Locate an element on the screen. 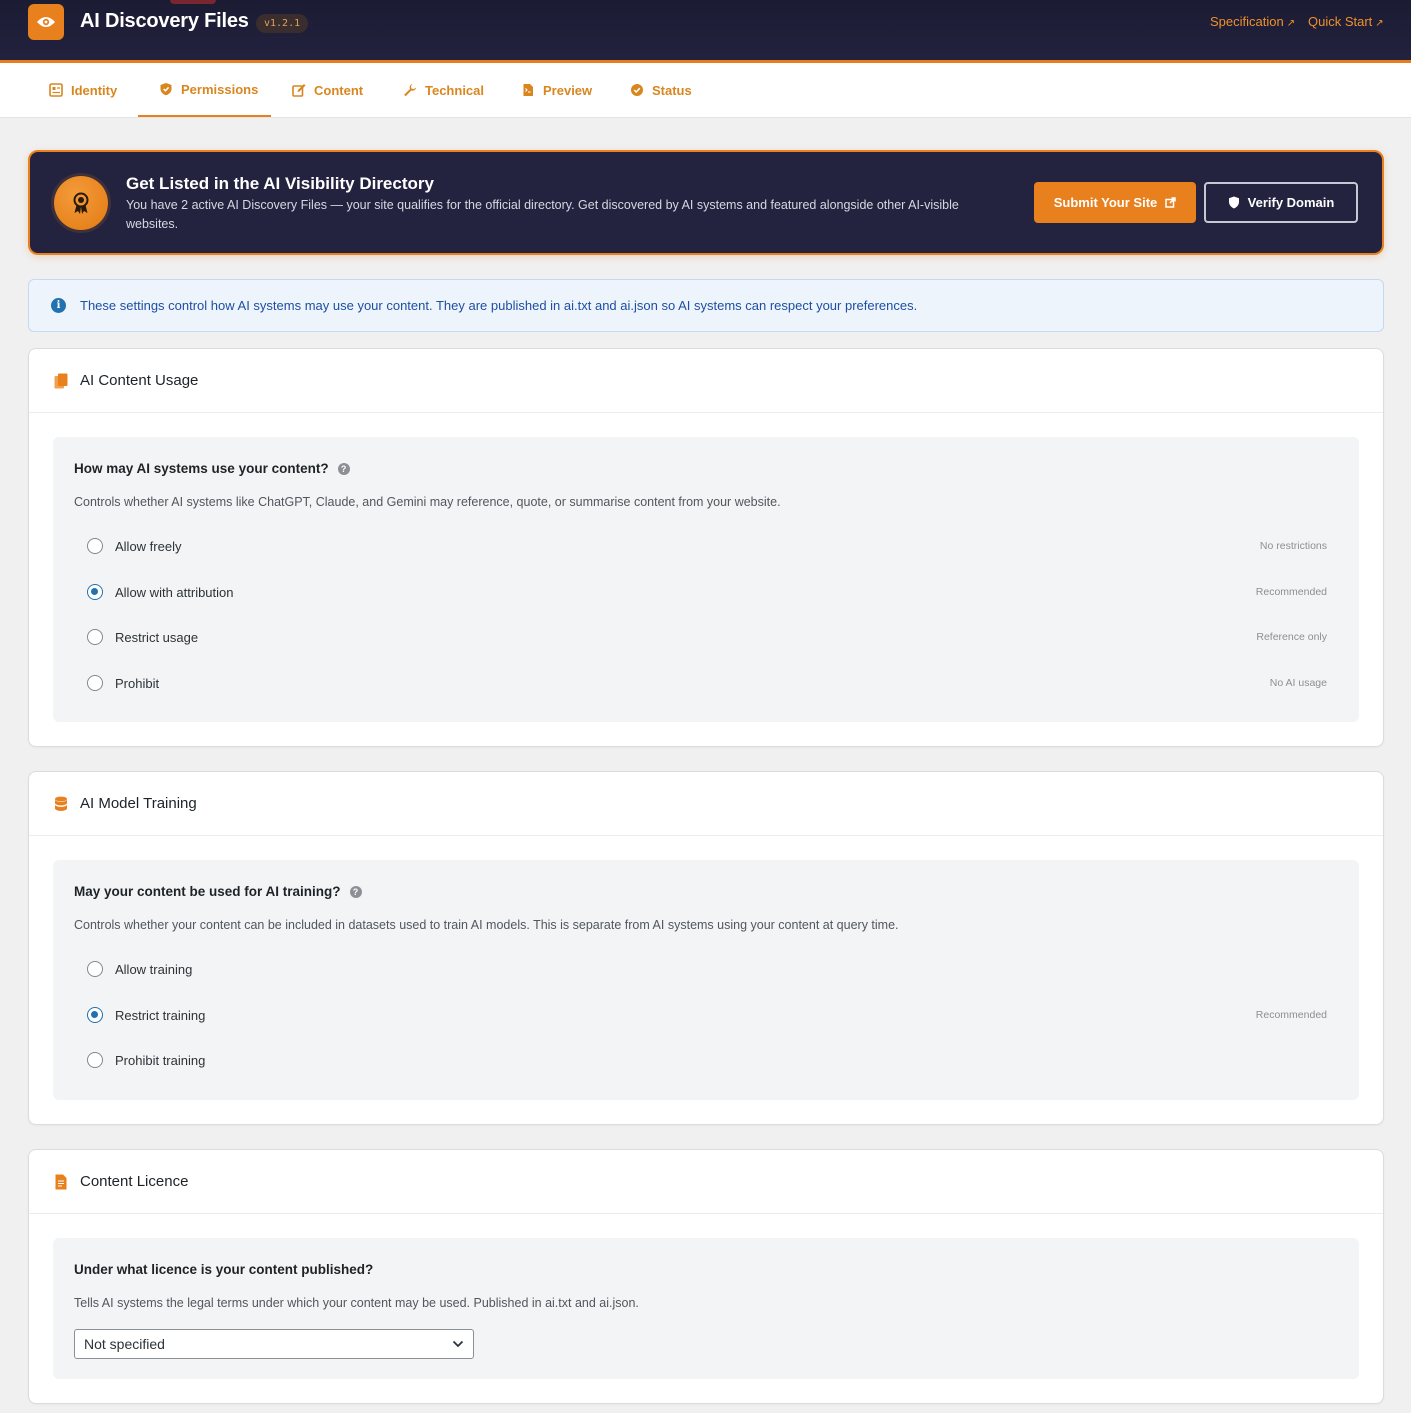  copy-icon is located at coordinates (61, 380).